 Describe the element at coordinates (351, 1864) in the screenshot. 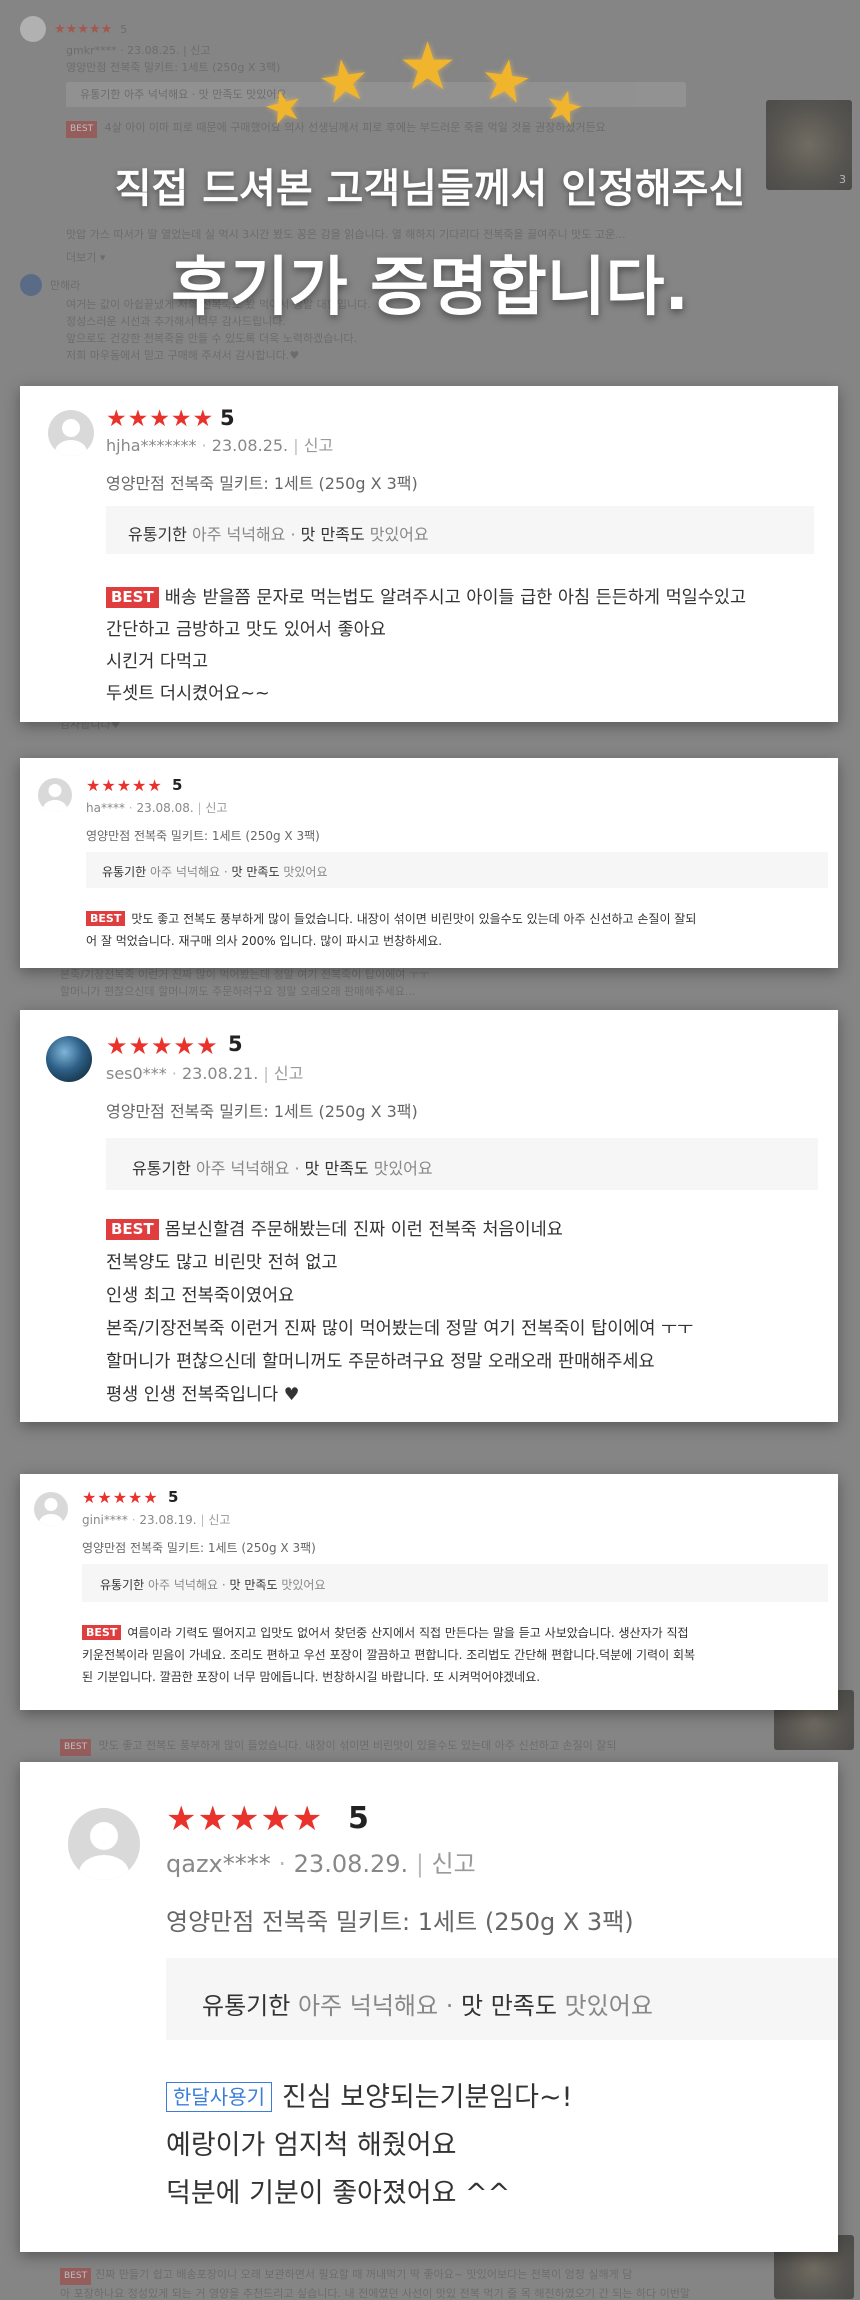

I see `review-date: 23.08.29.` at that location.